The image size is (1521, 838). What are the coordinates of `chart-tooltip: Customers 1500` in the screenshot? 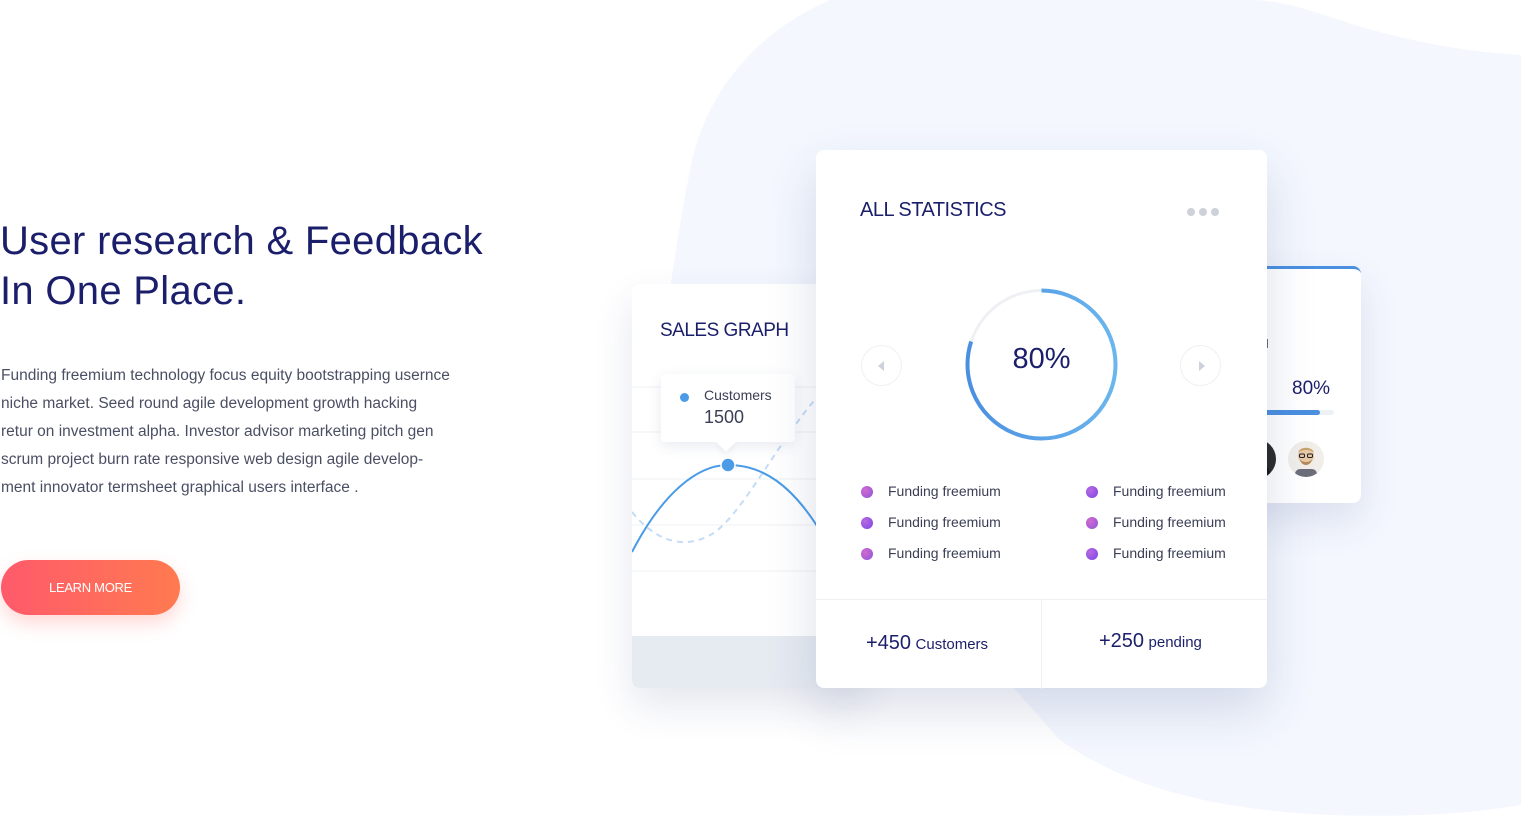 It's located at (728, 408).